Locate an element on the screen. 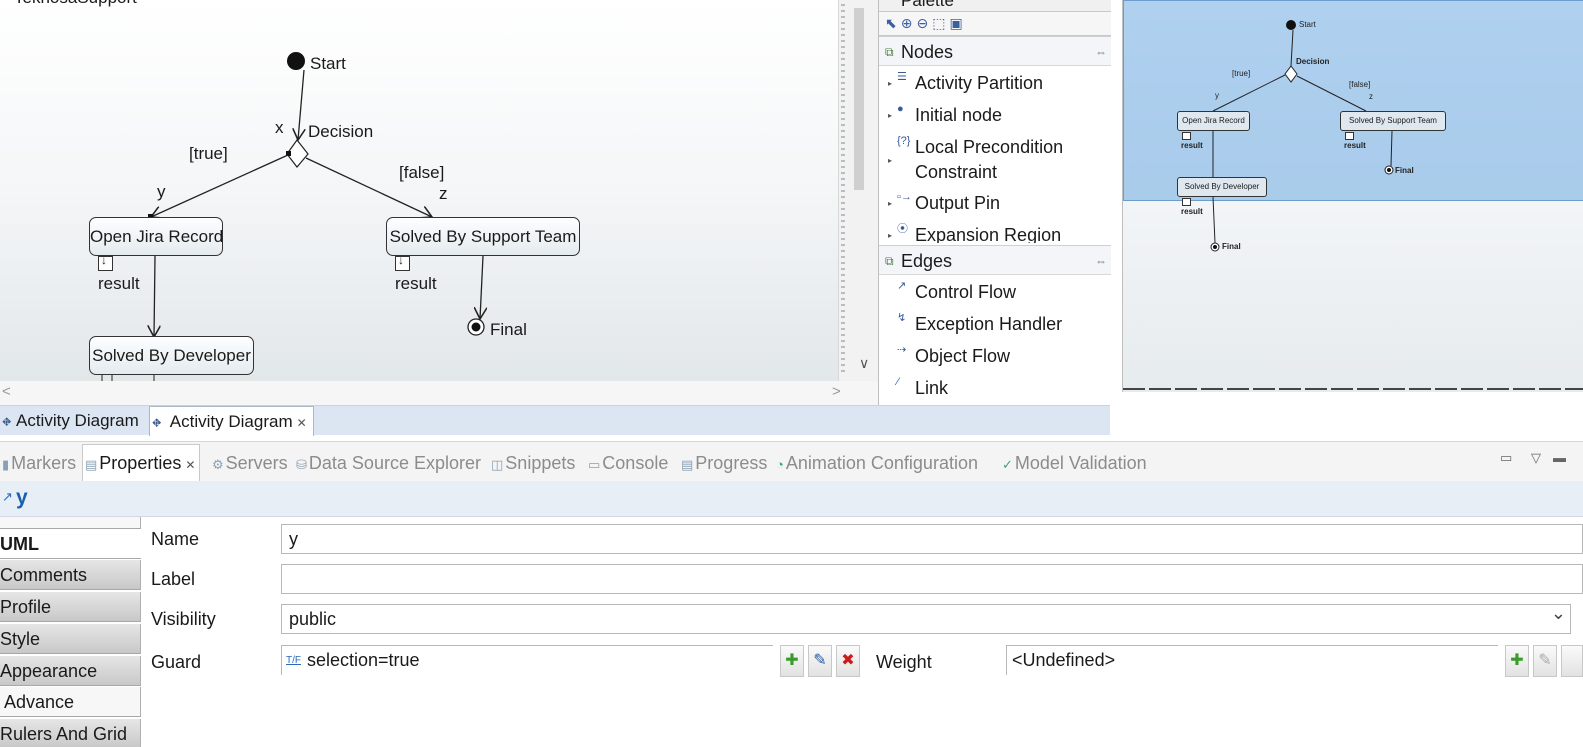 The height and width of the screenshot is (747, 1583). palette-item-object-flow: ⇢ Object Flow is located at coordinates (995, 356).